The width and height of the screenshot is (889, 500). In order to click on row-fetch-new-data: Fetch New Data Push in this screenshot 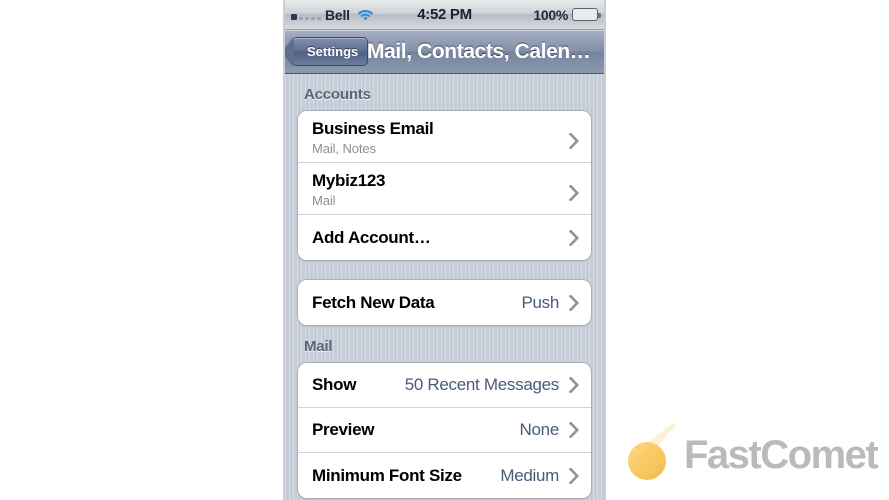, I will do `click(444, 302)`.